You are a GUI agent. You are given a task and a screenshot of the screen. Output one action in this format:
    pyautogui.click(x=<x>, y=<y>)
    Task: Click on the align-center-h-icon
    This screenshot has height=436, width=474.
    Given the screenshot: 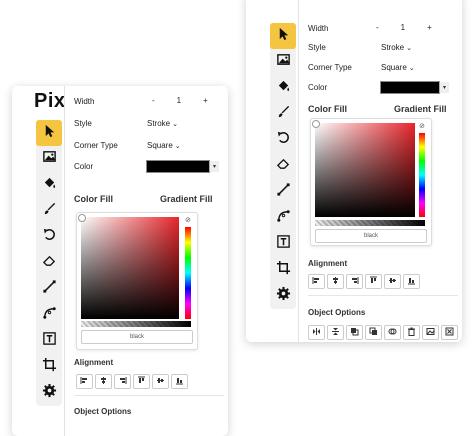 What is the action you would take?
    pyautogui.click(x=335, y=281)
    